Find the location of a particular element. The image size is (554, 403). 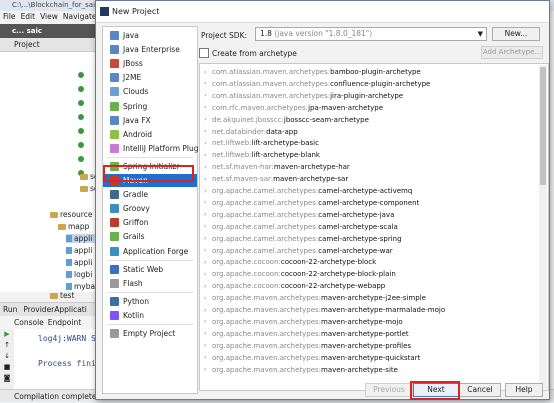

generator-item-spring: Spring is located at coordinates (150, 106).